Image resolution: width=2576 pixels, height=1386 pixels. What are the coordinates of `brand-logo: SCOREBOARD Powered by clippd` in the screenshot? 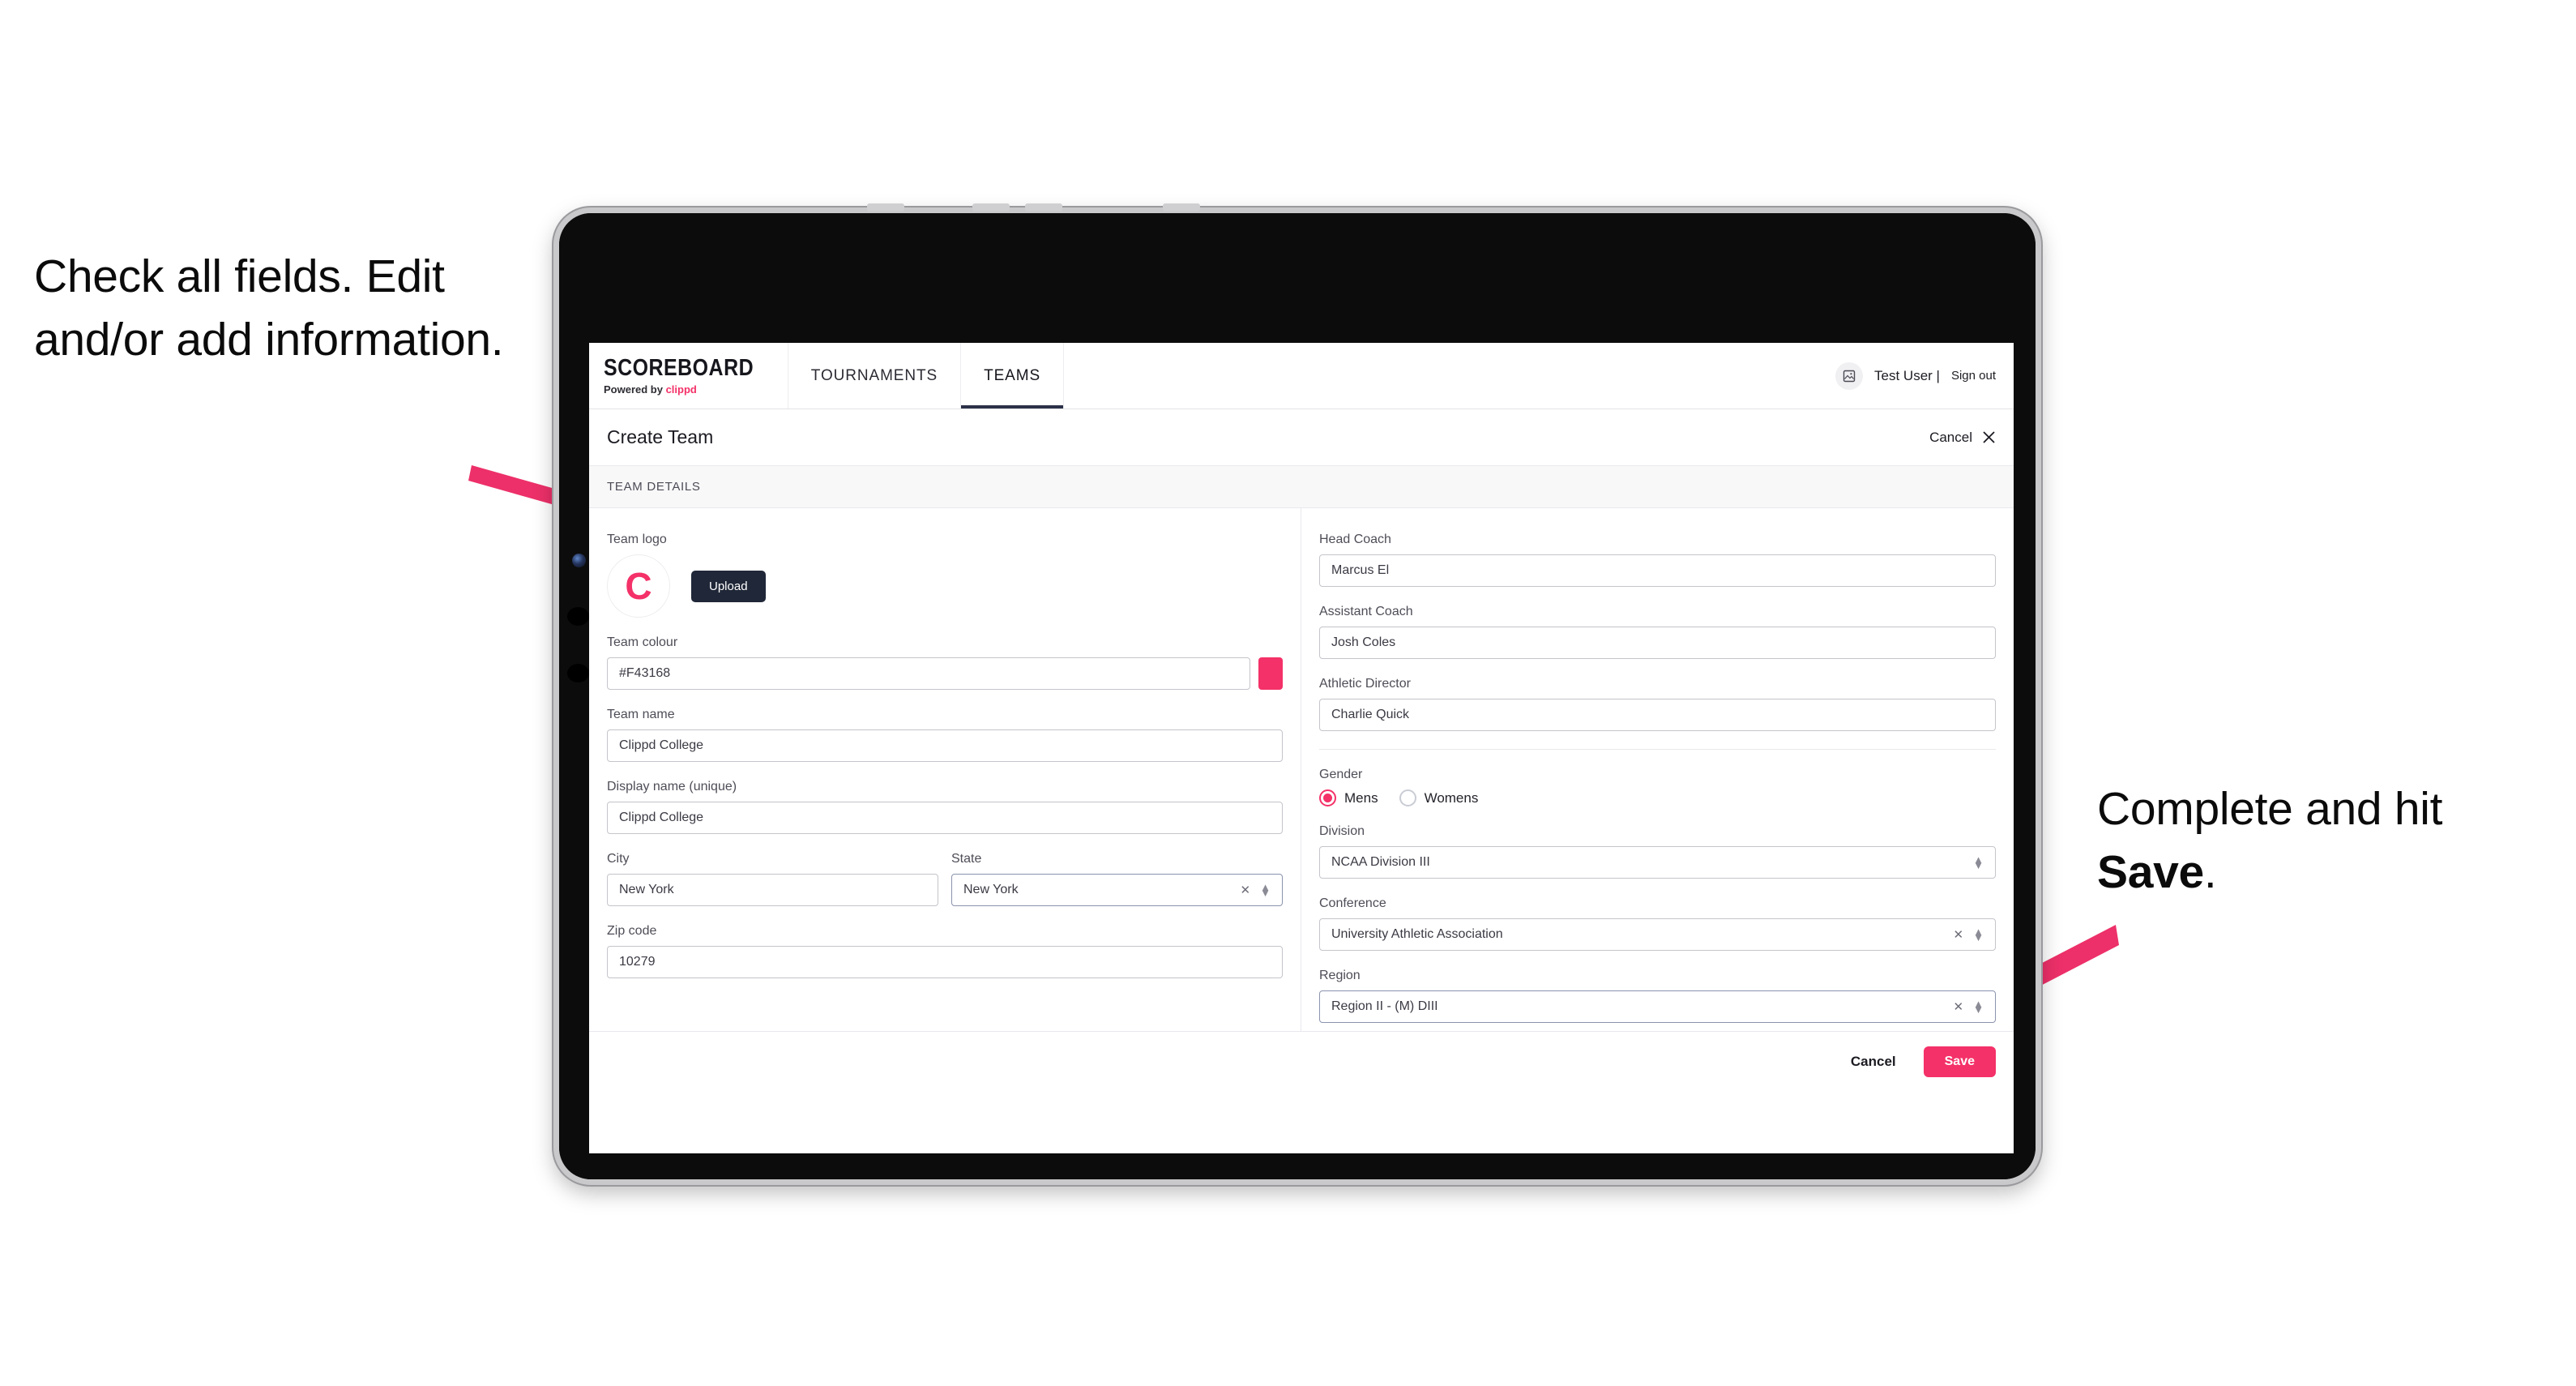 It's located at (688, 376).